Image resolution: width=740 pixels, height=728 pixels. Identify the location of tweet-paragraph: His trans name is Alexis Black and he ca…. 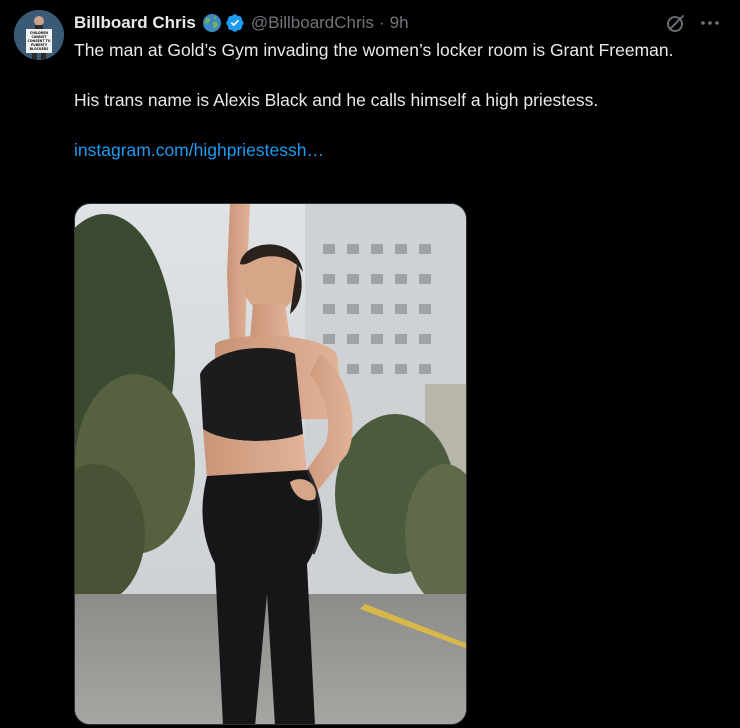
(336, 100).